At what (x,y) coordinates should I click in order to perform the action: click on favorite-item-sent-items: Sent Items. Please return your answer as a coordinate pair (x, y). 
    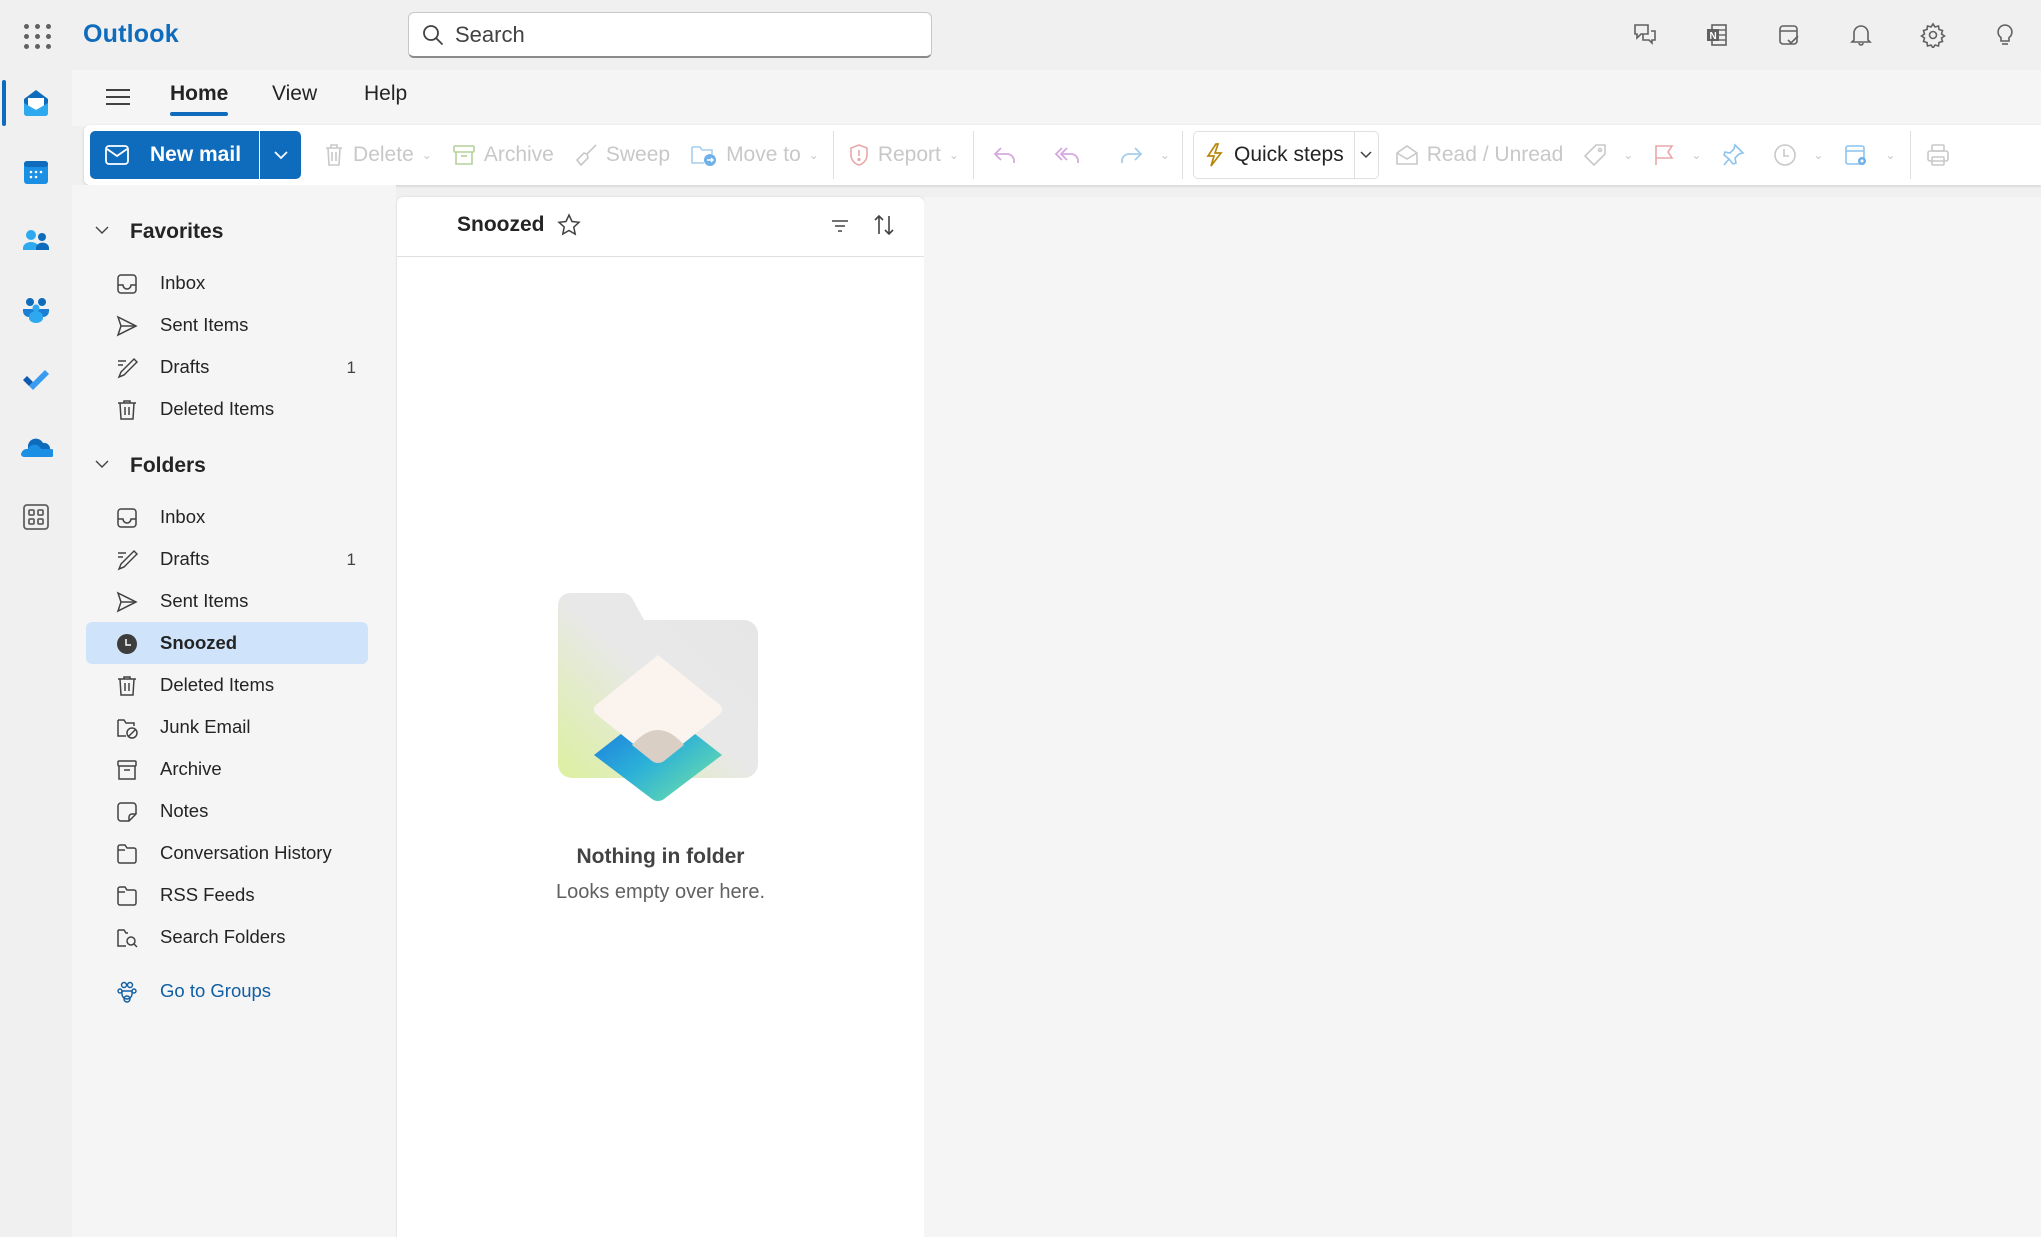
    Looking at the image, I should click on (227, 325).